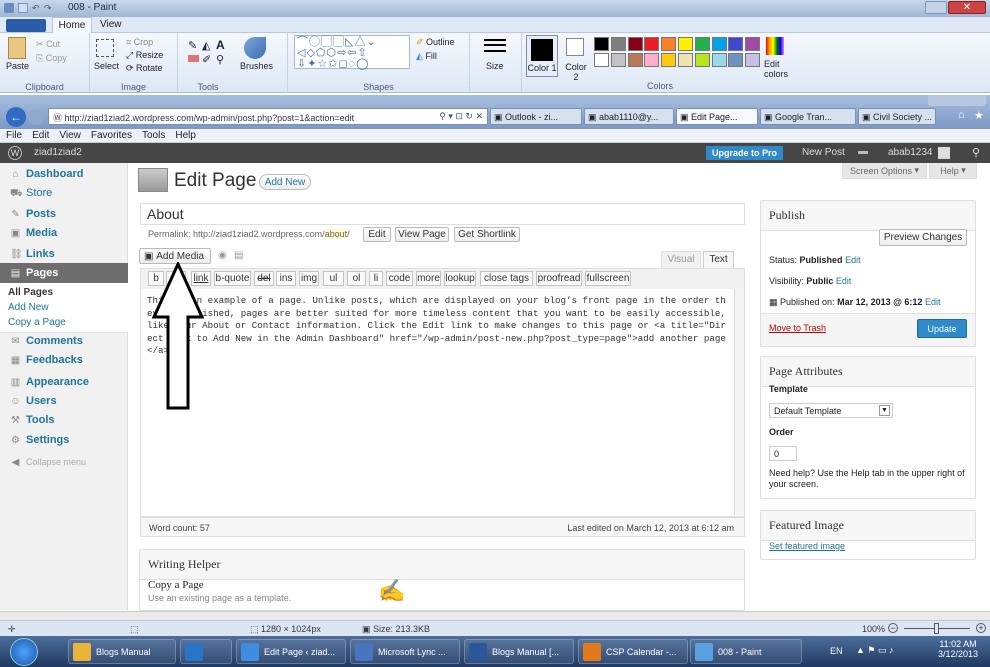  What do you see at coordinates (863, 151) in the screenshot?
I see `notifications-icon: ▬` at bounding box center [863, 151].